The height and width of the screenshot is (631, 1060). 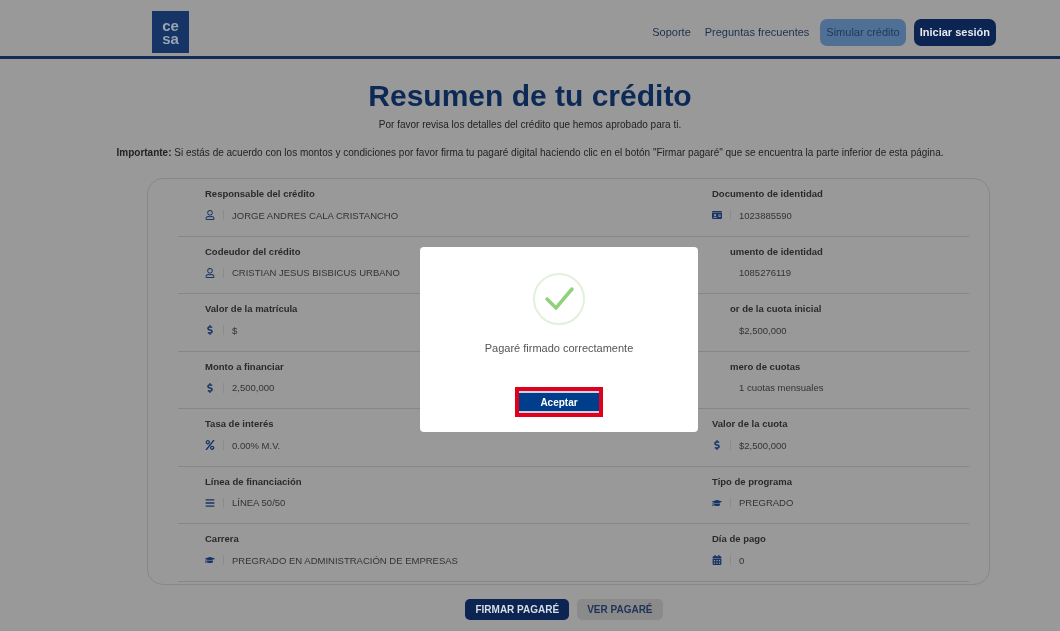 What do you see at coordinates (717, 560) in the screenshot?
I see `calendar-icon` at bounding box center [717, 560].